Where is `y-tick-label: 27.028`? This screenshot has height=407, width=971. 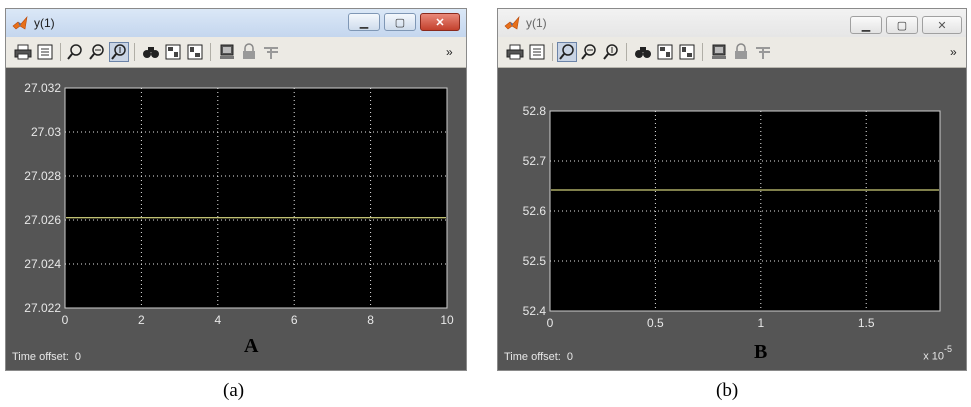 y-tick-label: 27.028 is located at coordinates (42, 176).